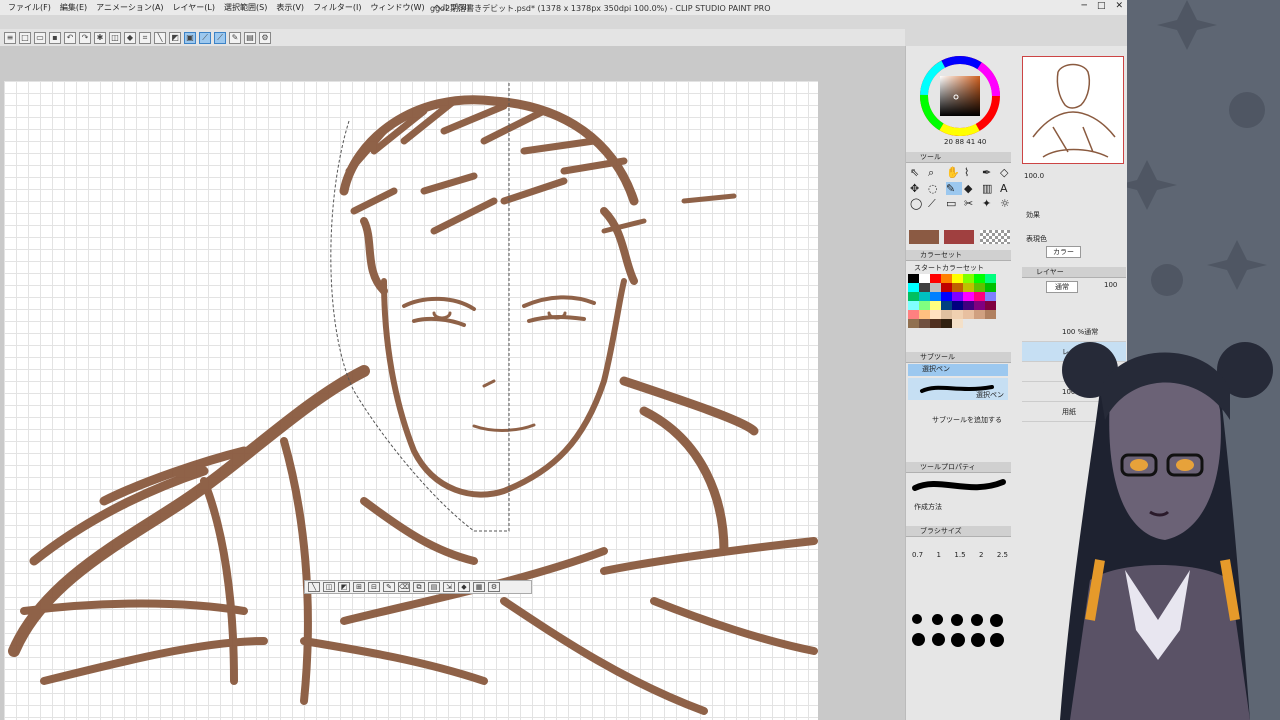 This screenshot has width=1280, height=720. What do you see at coordinates (337, 7) in the screenshot?
I see `menu-filter: フィルター(I)` at bounding box center [337, 7].